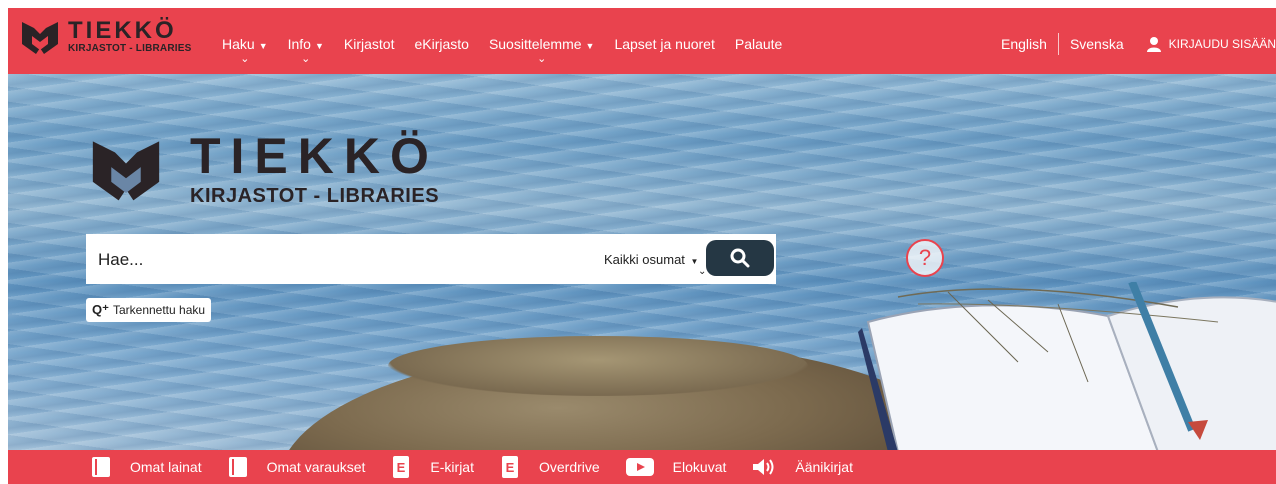 Image resolution: width=1276 pixels, height=484 pixels. Describe the element at coordinates (299, 44) in the screenshot. I see `nav-label: Info` at that location.